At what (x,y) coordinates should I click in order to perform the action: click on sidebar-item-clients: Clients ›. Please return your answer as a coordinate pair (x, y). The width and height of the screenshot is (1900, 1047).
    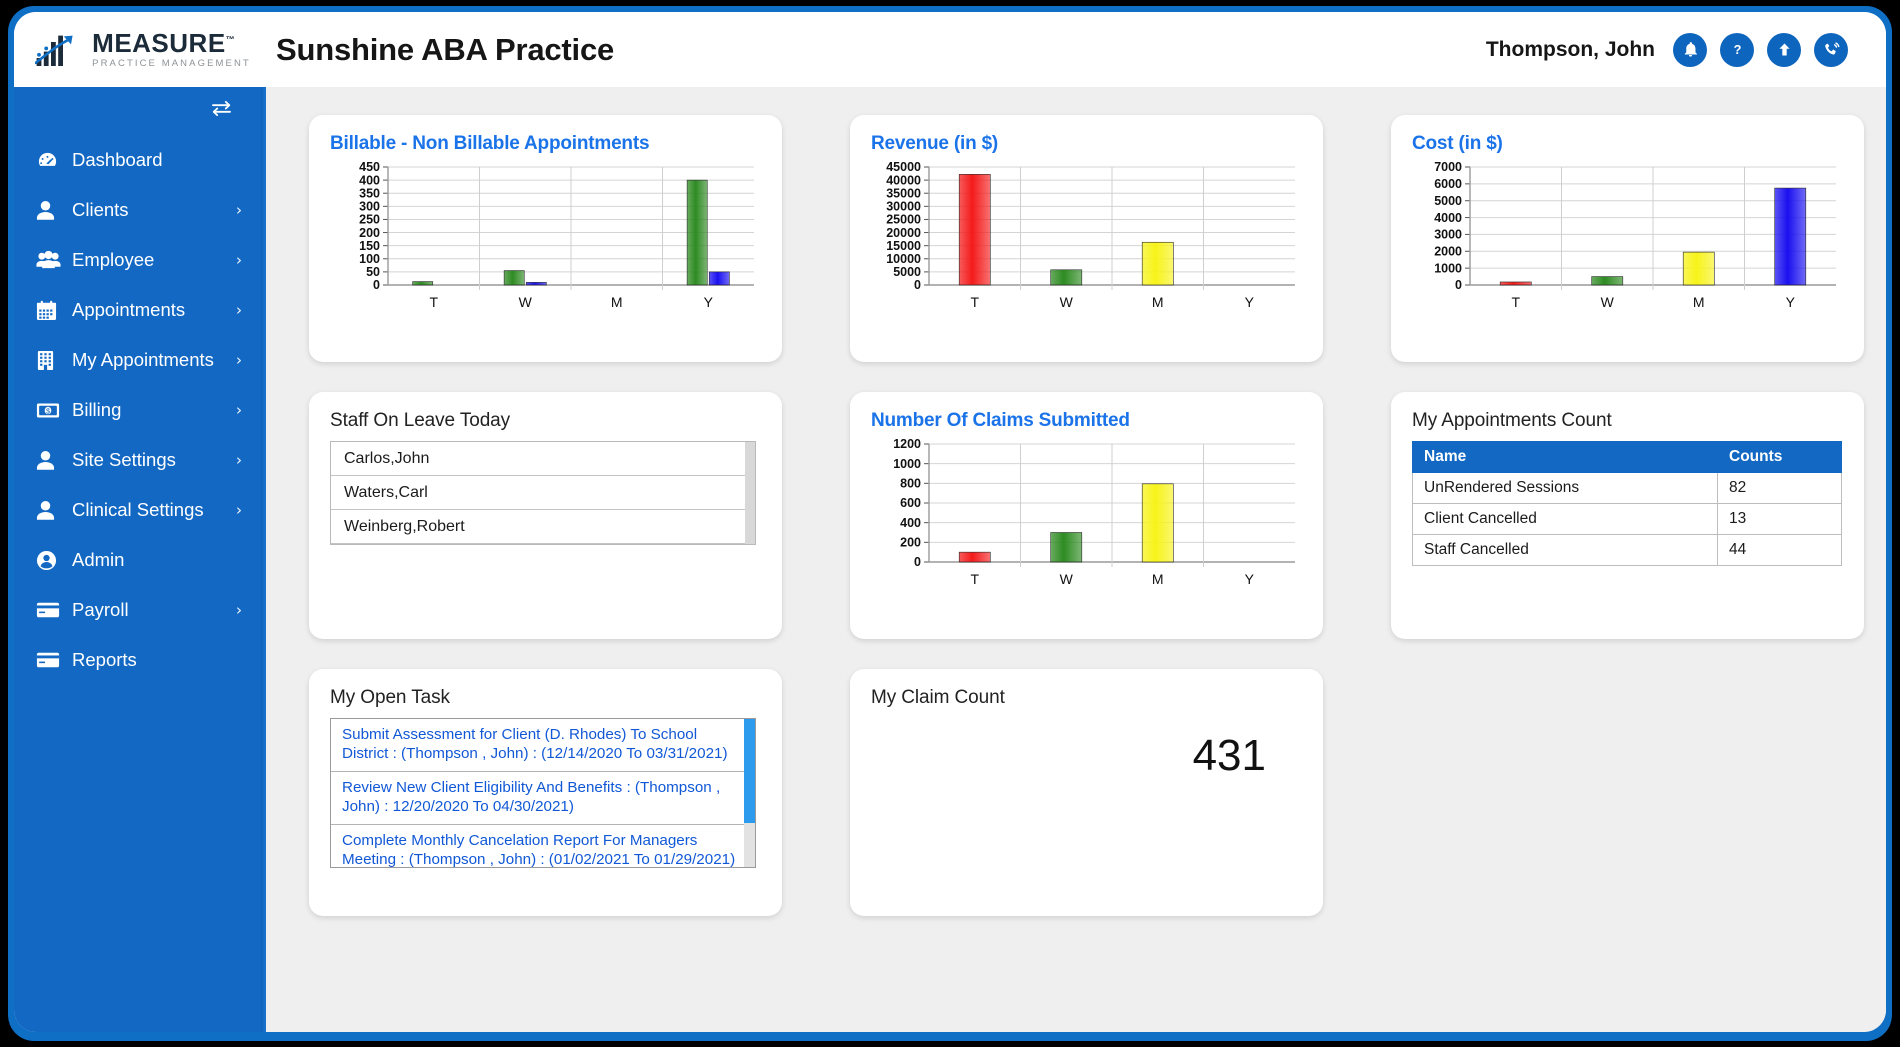
    Looking at the image, I should click on (140, 210).